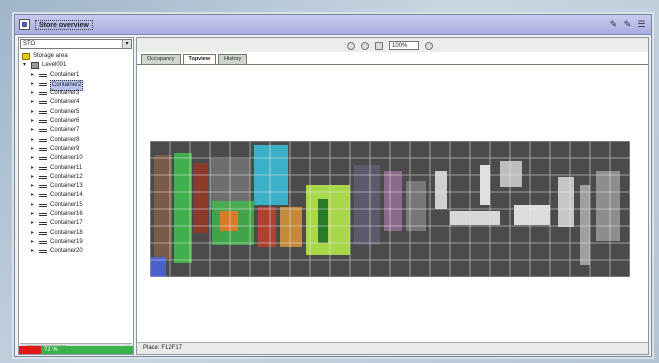 The height and width of the screenshot is (363, 659). I want to click on tree-item: ▸ Container11, so click(77, 168).